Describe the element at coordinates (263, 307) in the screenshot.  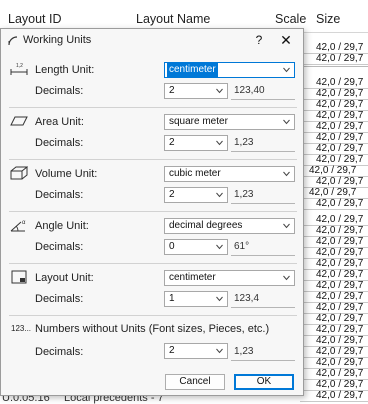
I see `layout-example-underline` at that location.